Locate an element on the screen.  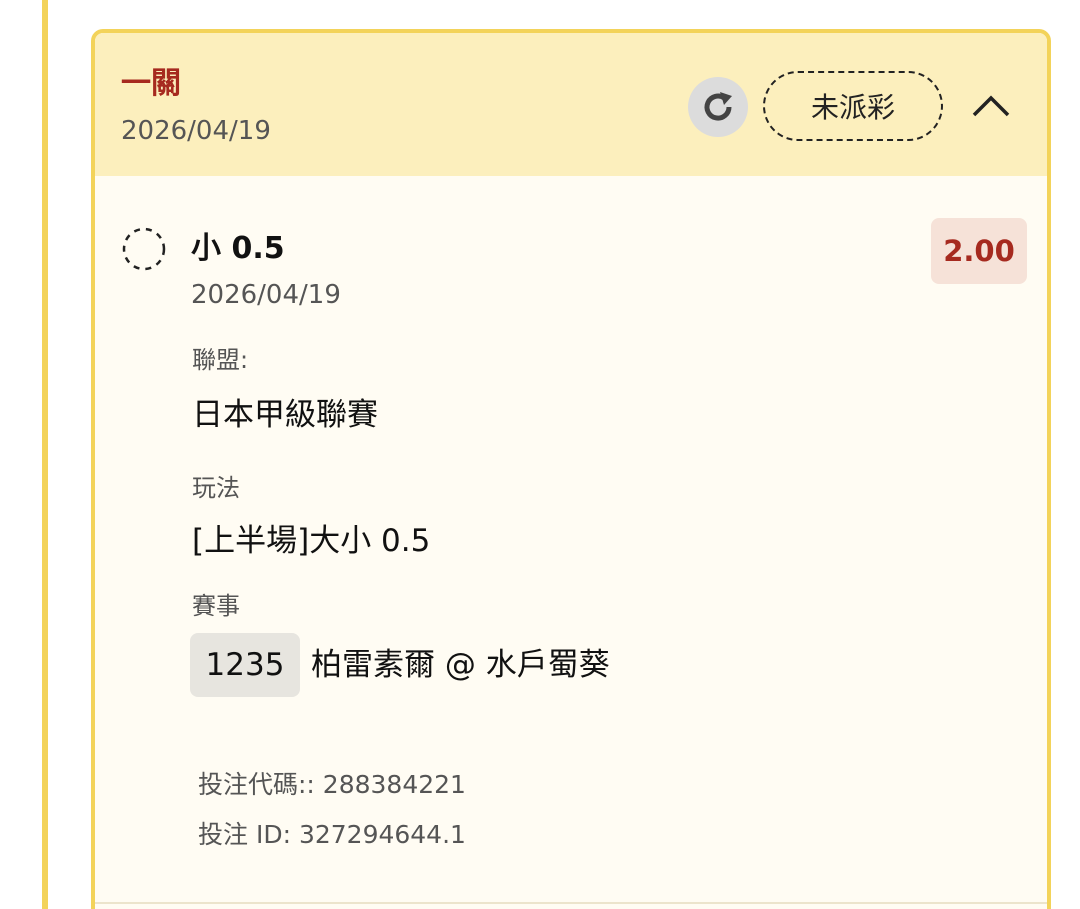
chevron-up-icon is located at coordinates (991, 106).